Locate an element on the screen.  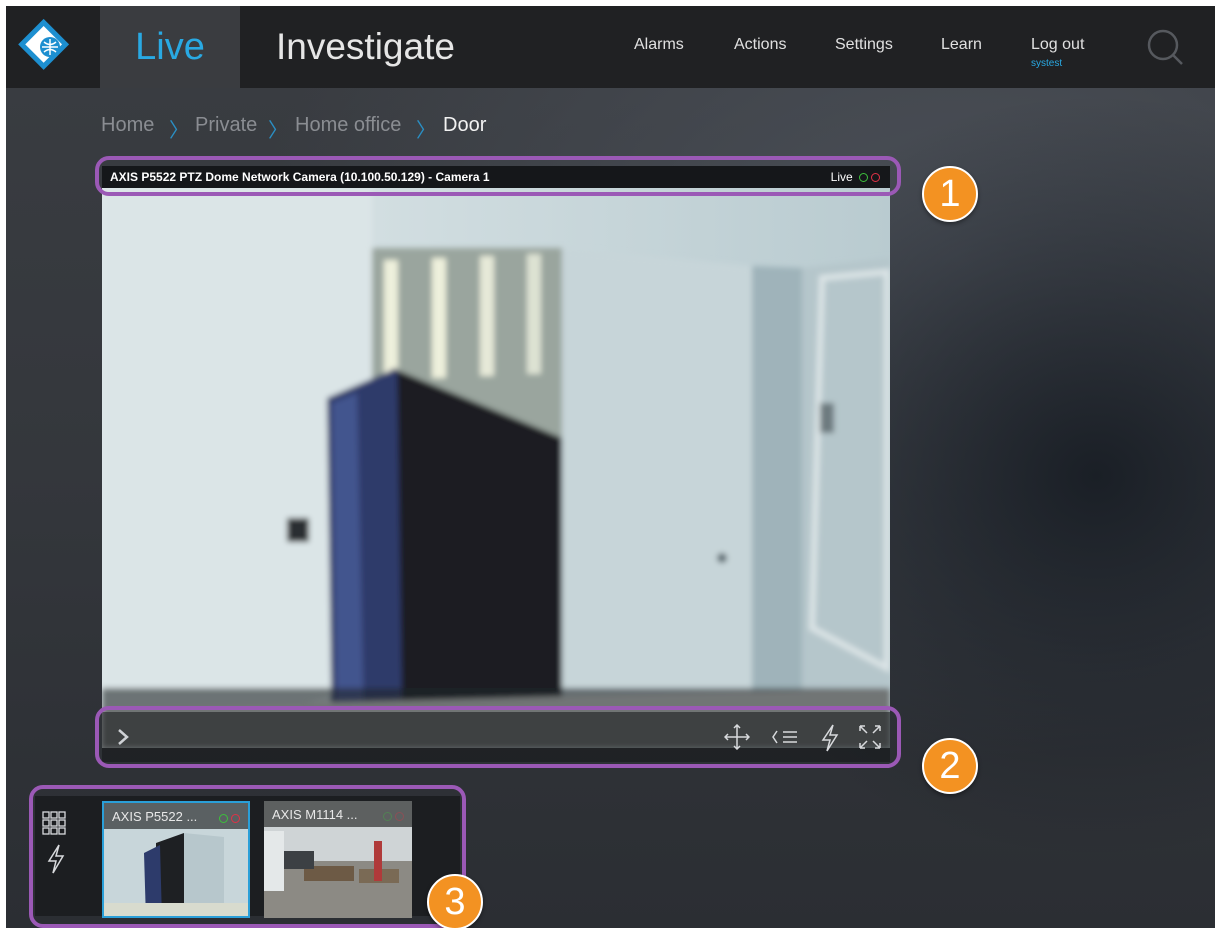
tab-live: Live is located at coordinates (170, 47).